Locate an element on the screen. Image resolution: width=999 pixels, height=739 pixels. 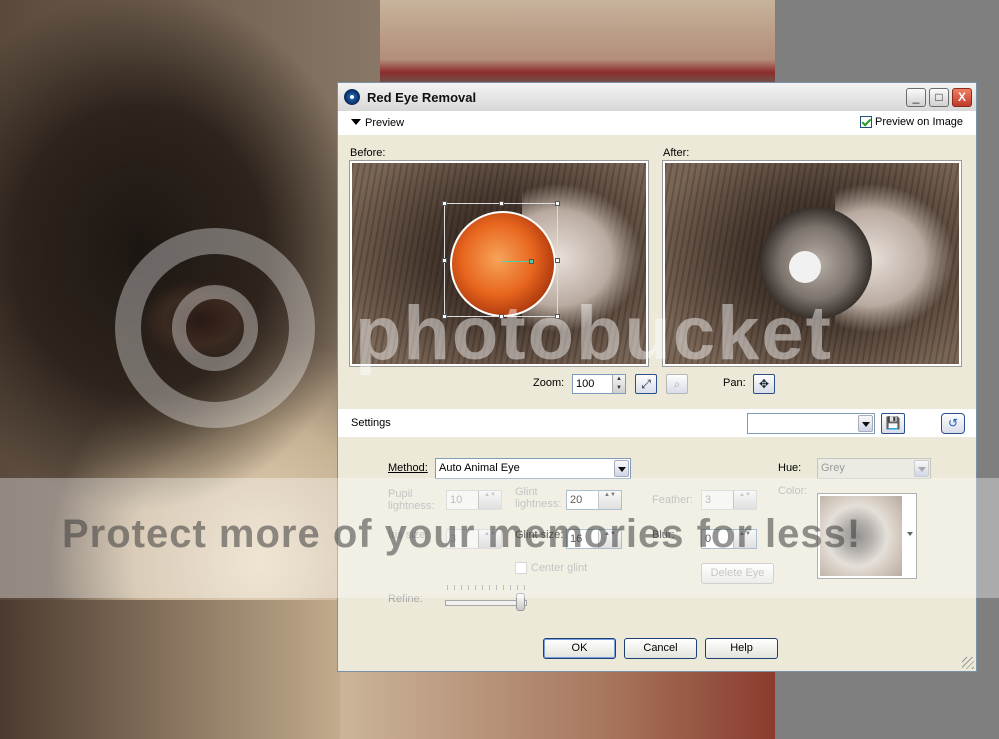
preview-on-image-toggle: Preview on Image is located at coordinates (911, 122).